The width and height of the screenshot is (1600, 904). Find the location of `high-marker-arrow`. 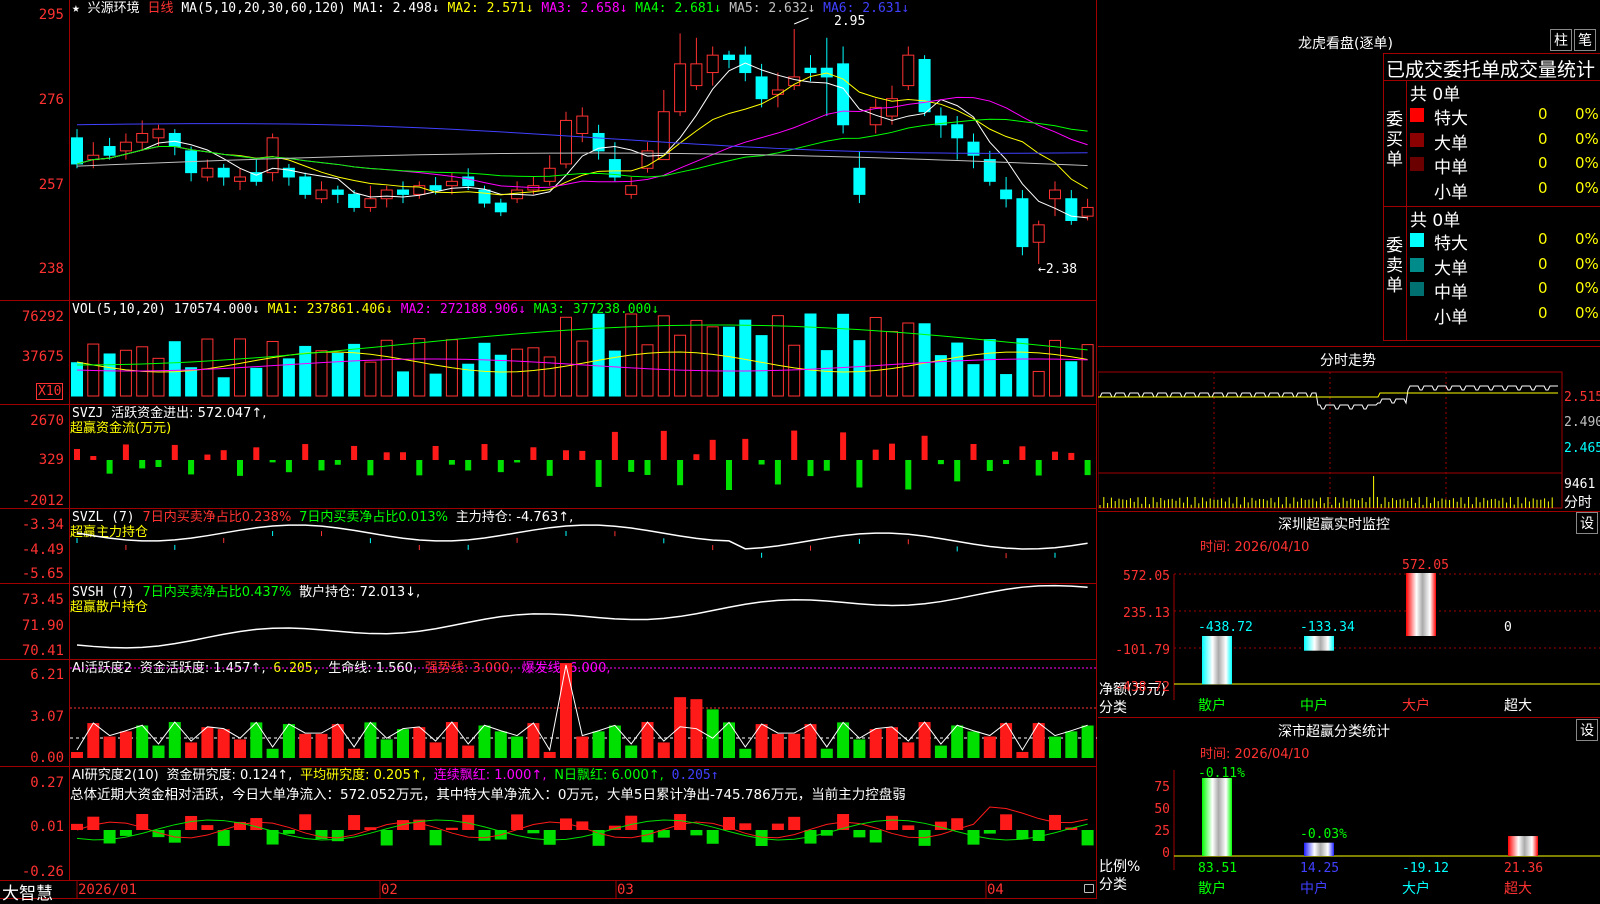

high-marker-arrow is located at coordinates (801, 21).